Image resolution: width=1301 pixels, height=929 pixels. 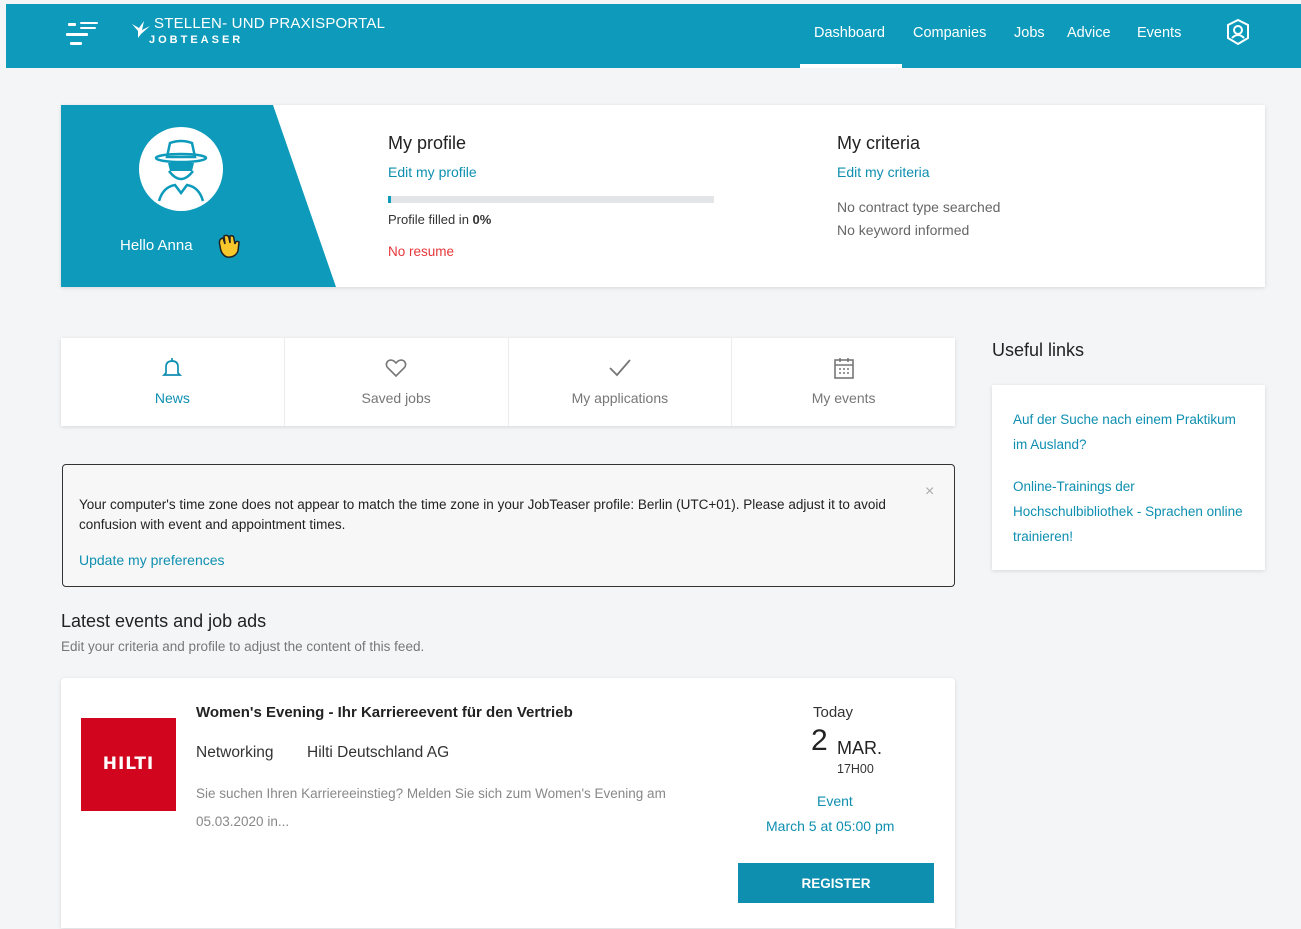 I want to click on update-preferences-link: Update my preferences, so click(x=152, y=560).